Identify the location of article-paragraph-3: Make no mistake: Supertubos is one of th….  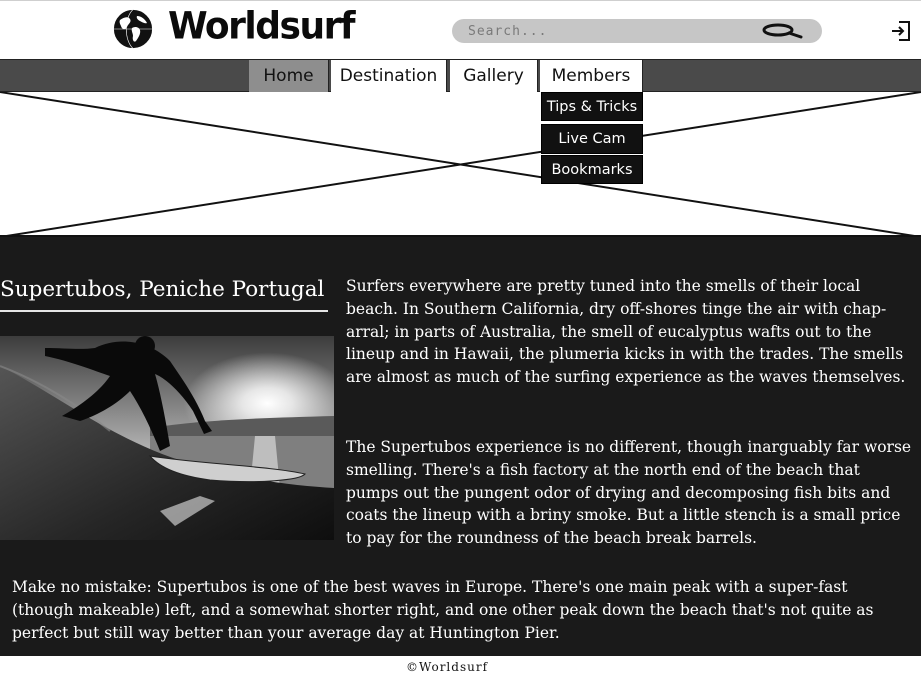
(443, 610).